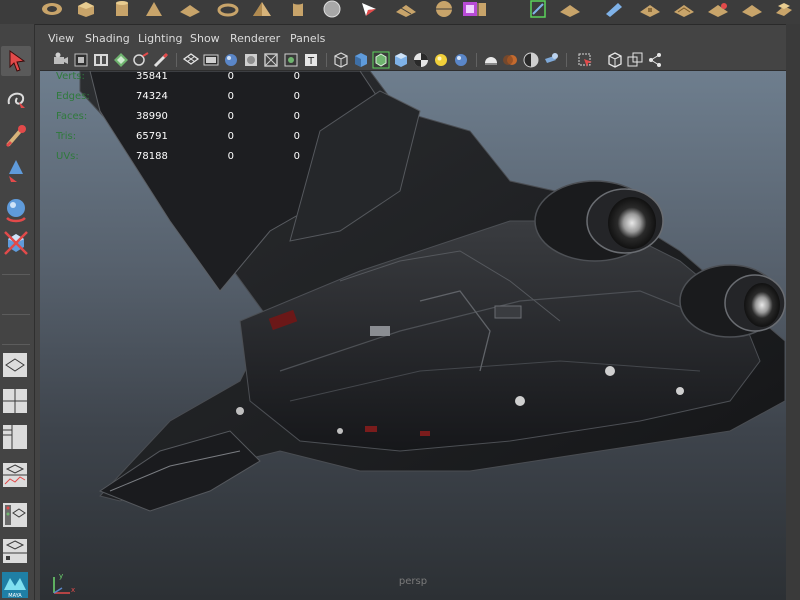 This screenshot has height=600, width=800. I want to click on menu-panels: Panels, so click(307, 38).